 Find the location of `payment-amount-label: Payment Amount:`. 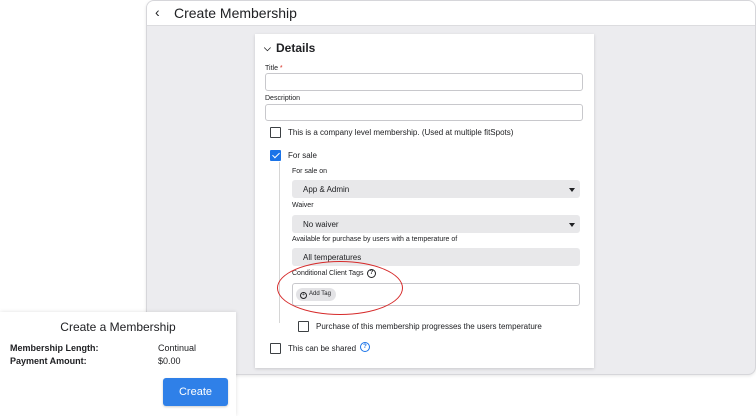

payment-amount-label: Payment Amount: is located at coordinates (48, 361).